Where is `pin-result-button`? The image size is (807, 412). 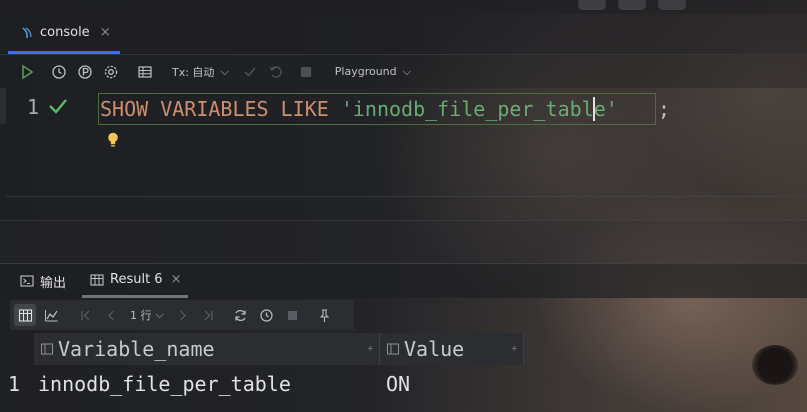
pin-result-button is located at coordinates (325, 315).